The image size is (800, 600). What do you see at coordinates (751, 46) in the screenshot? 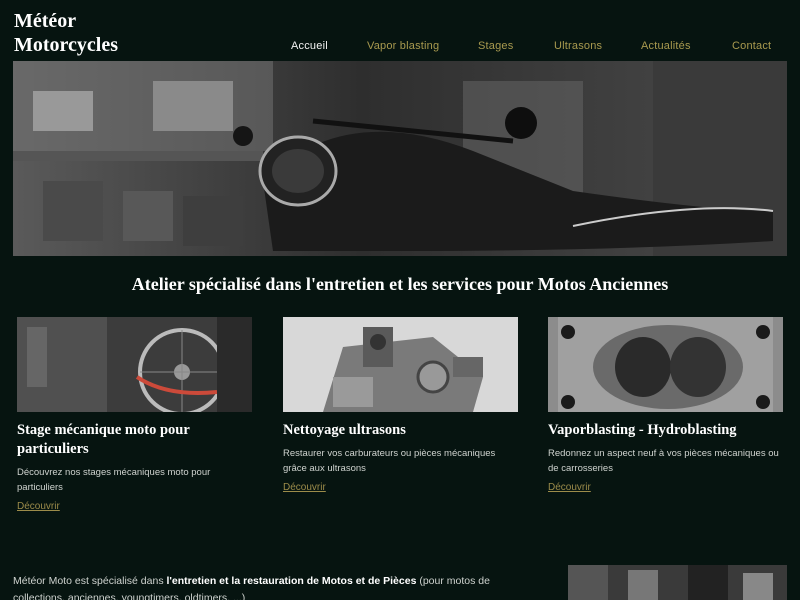
I see `nav-contact: Contact` at bounding box center [751, 46].